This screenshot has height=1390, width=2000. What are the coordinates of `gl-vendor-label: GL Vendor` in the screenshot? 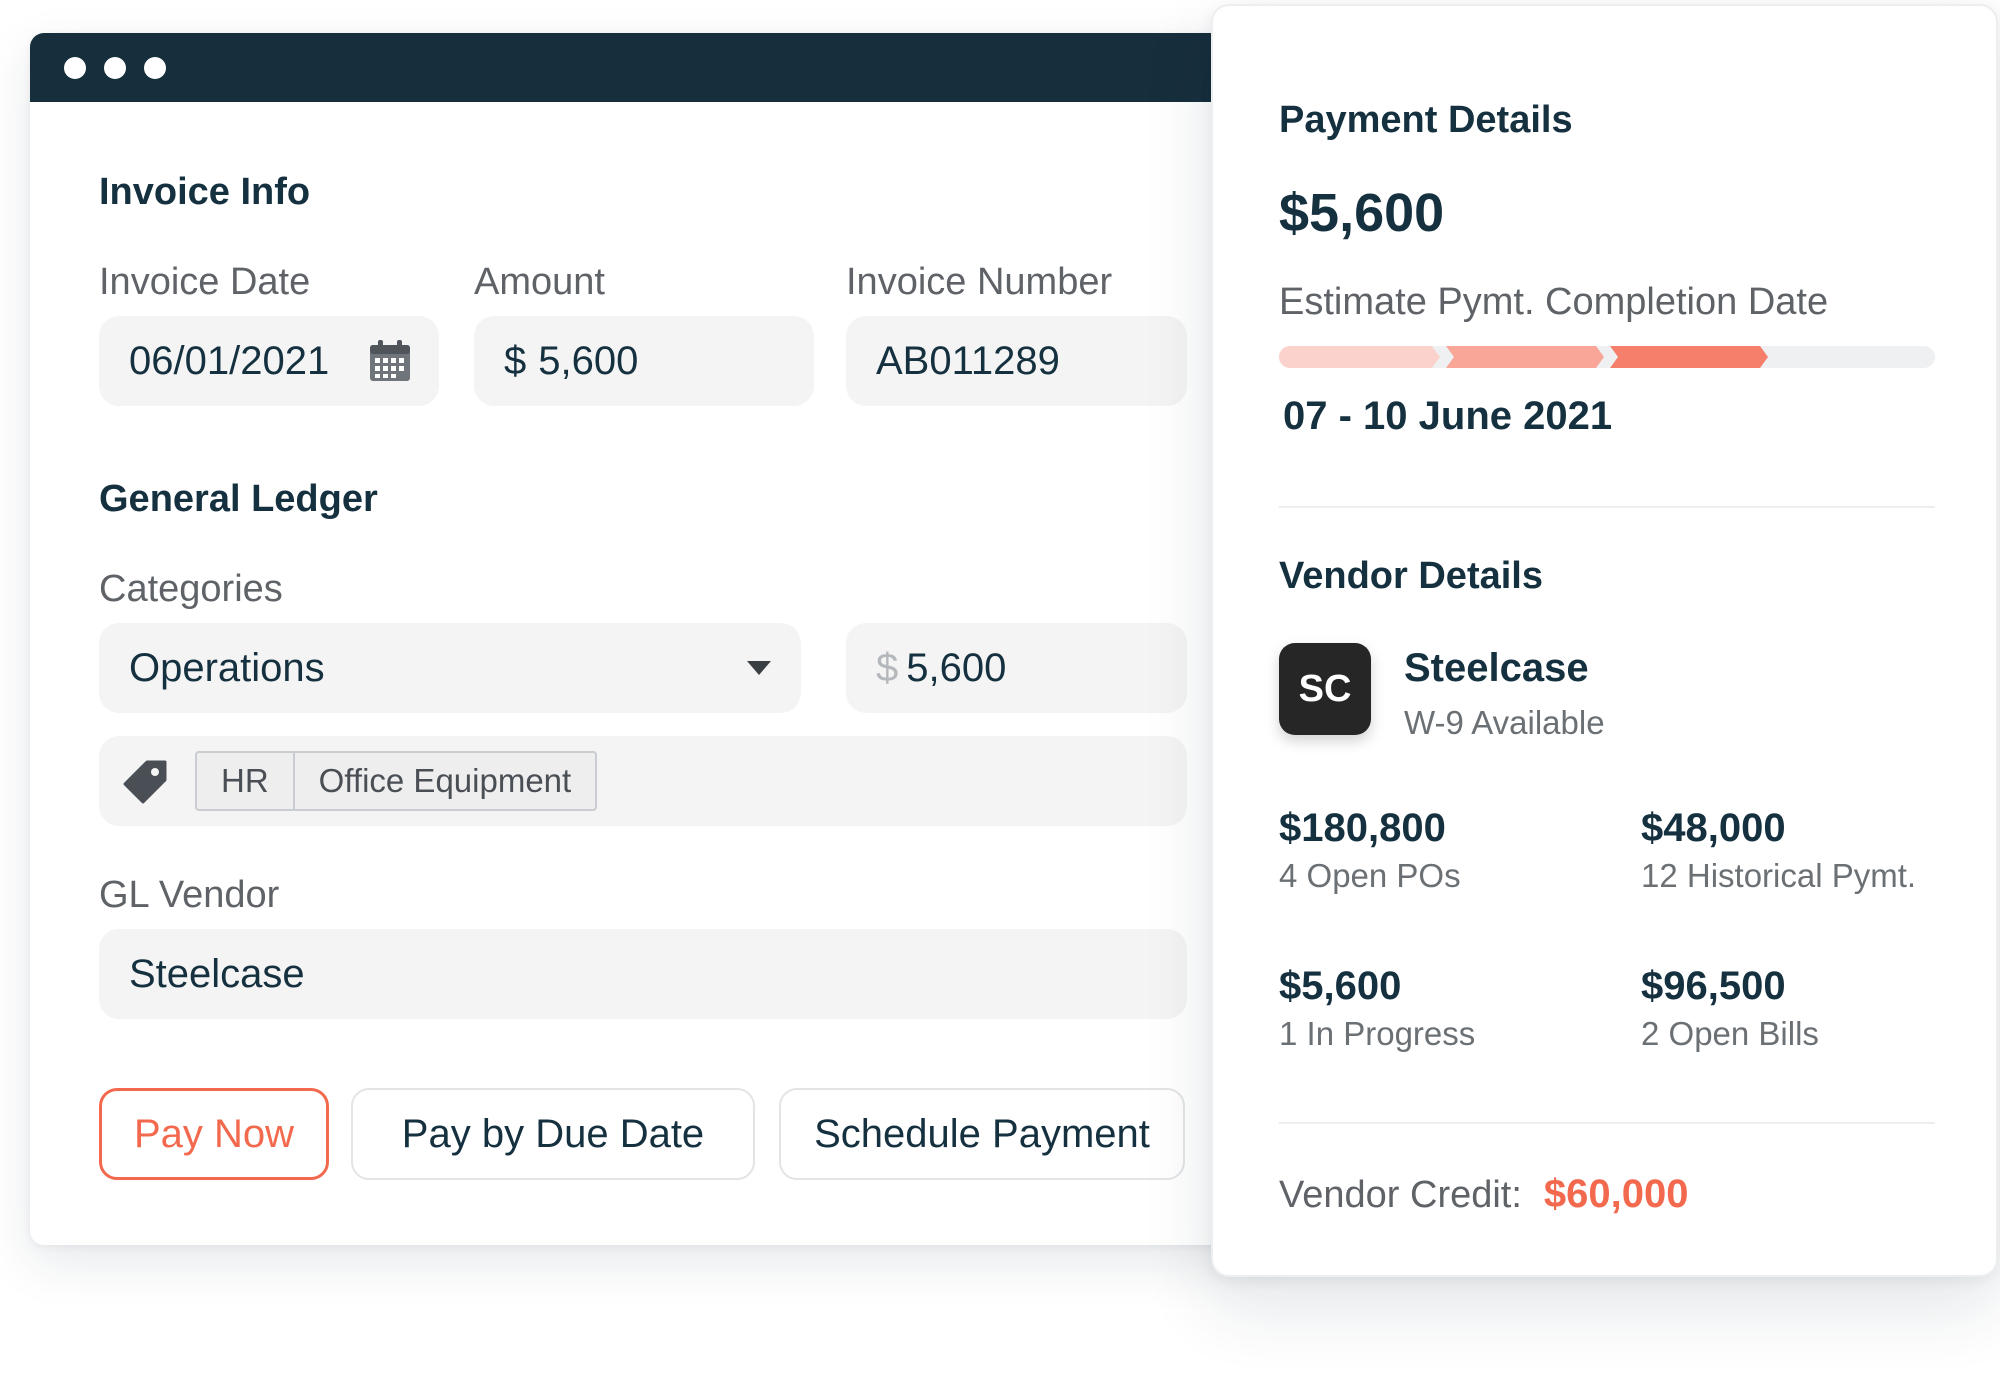 It's located at (189, 895).